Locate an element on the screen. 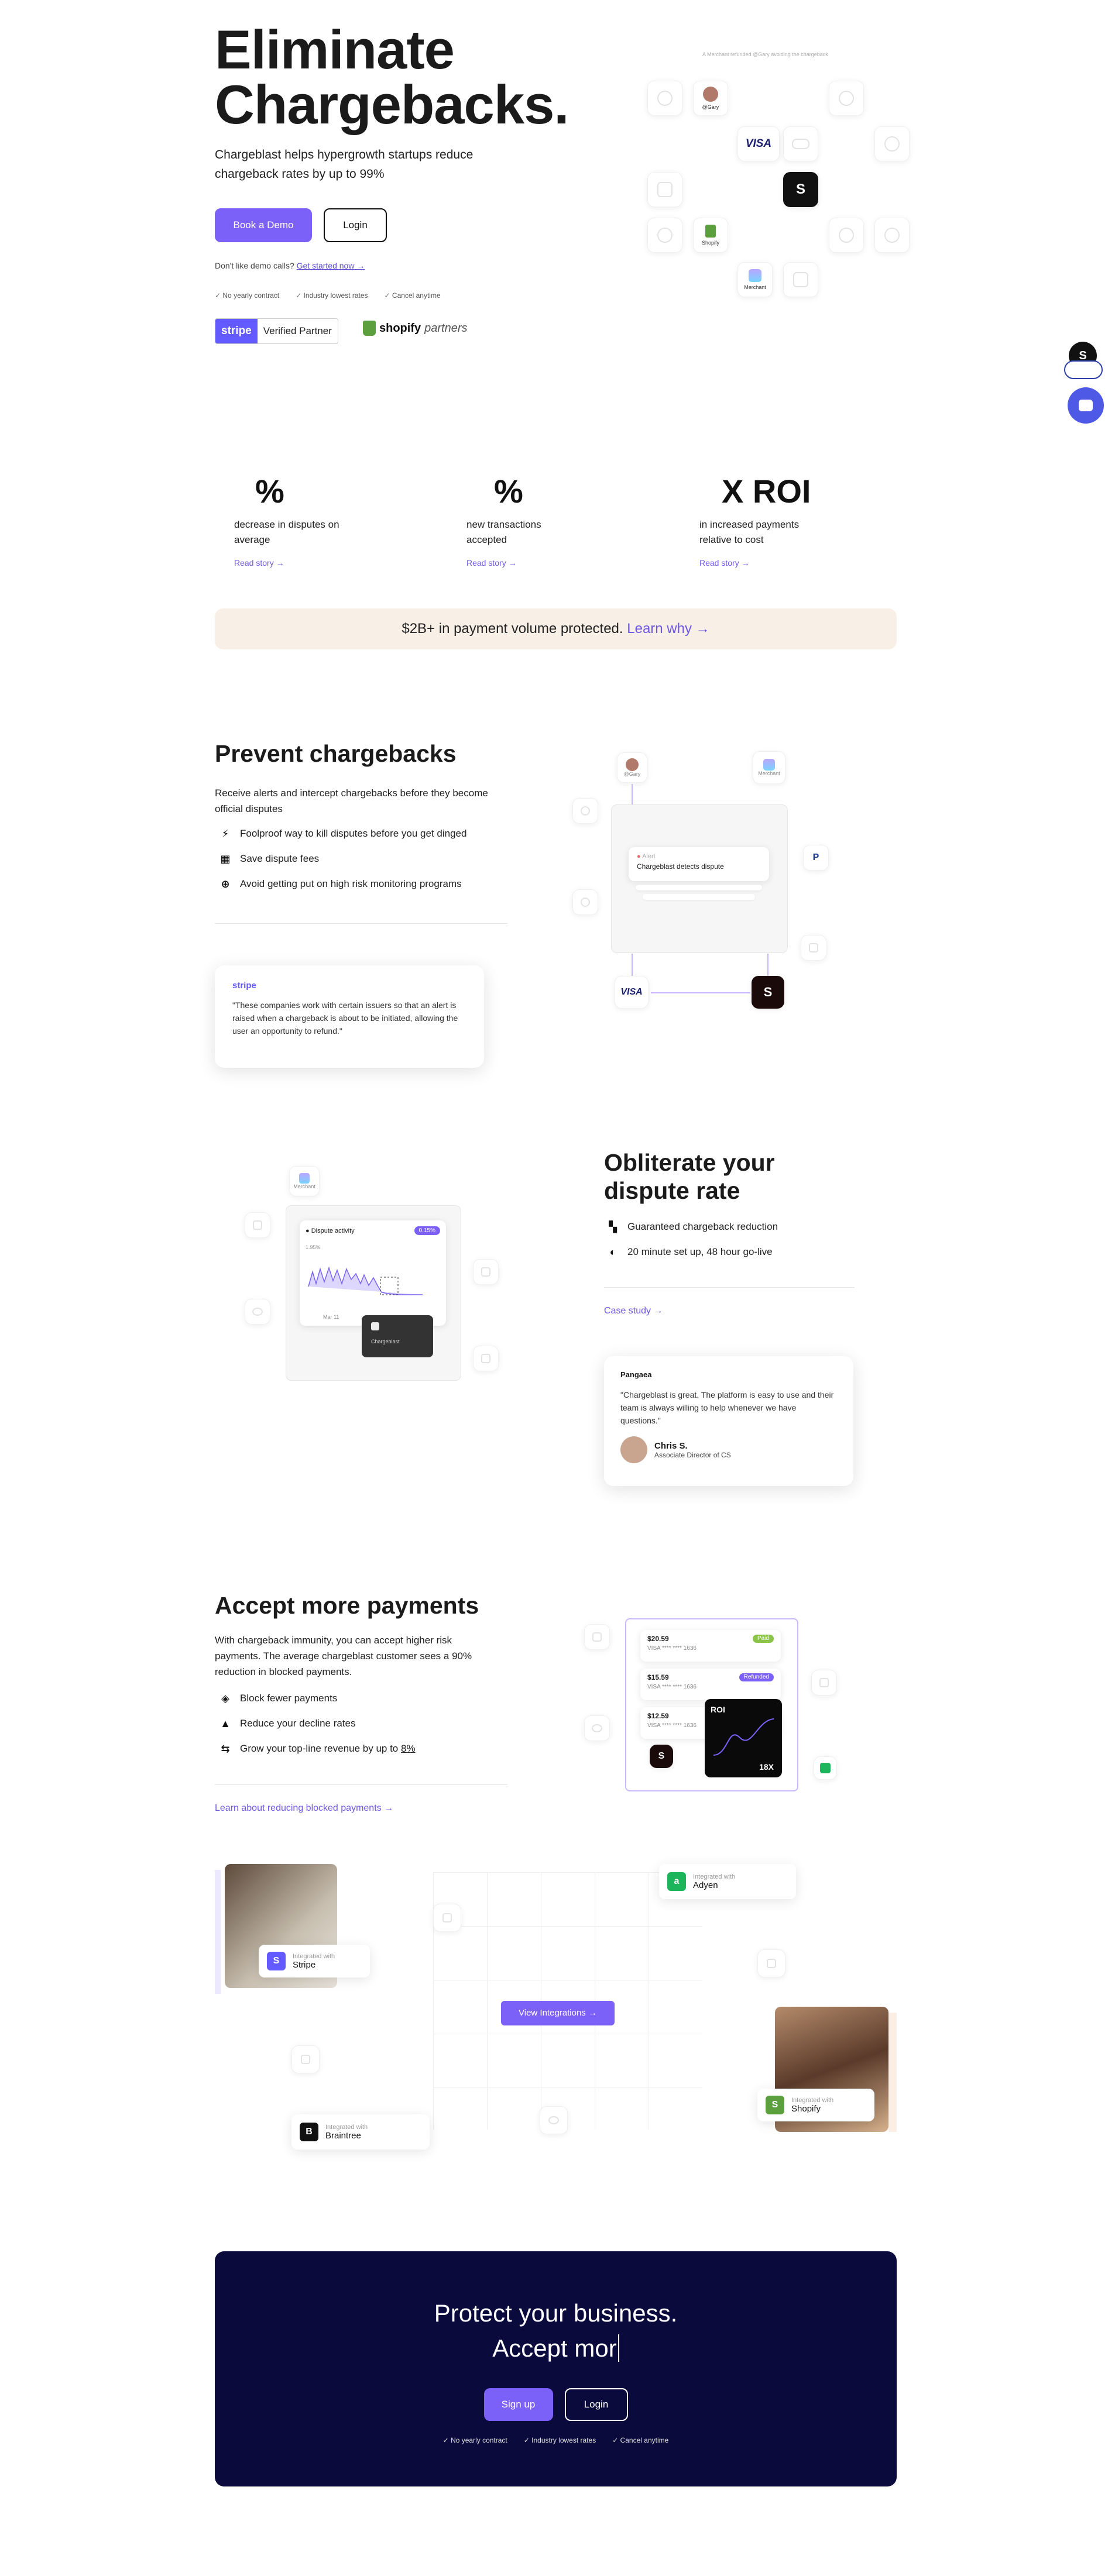  feature-text: Block fewer payments is located at coordinates (289, 1699).